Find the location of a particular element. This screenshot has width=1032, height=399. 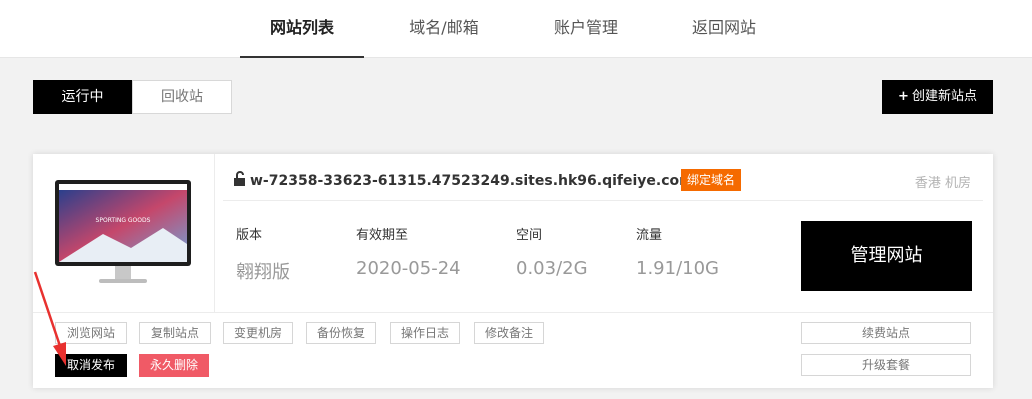

delete-permanently-button: 永久删除 is located at coordinates (174, 365).